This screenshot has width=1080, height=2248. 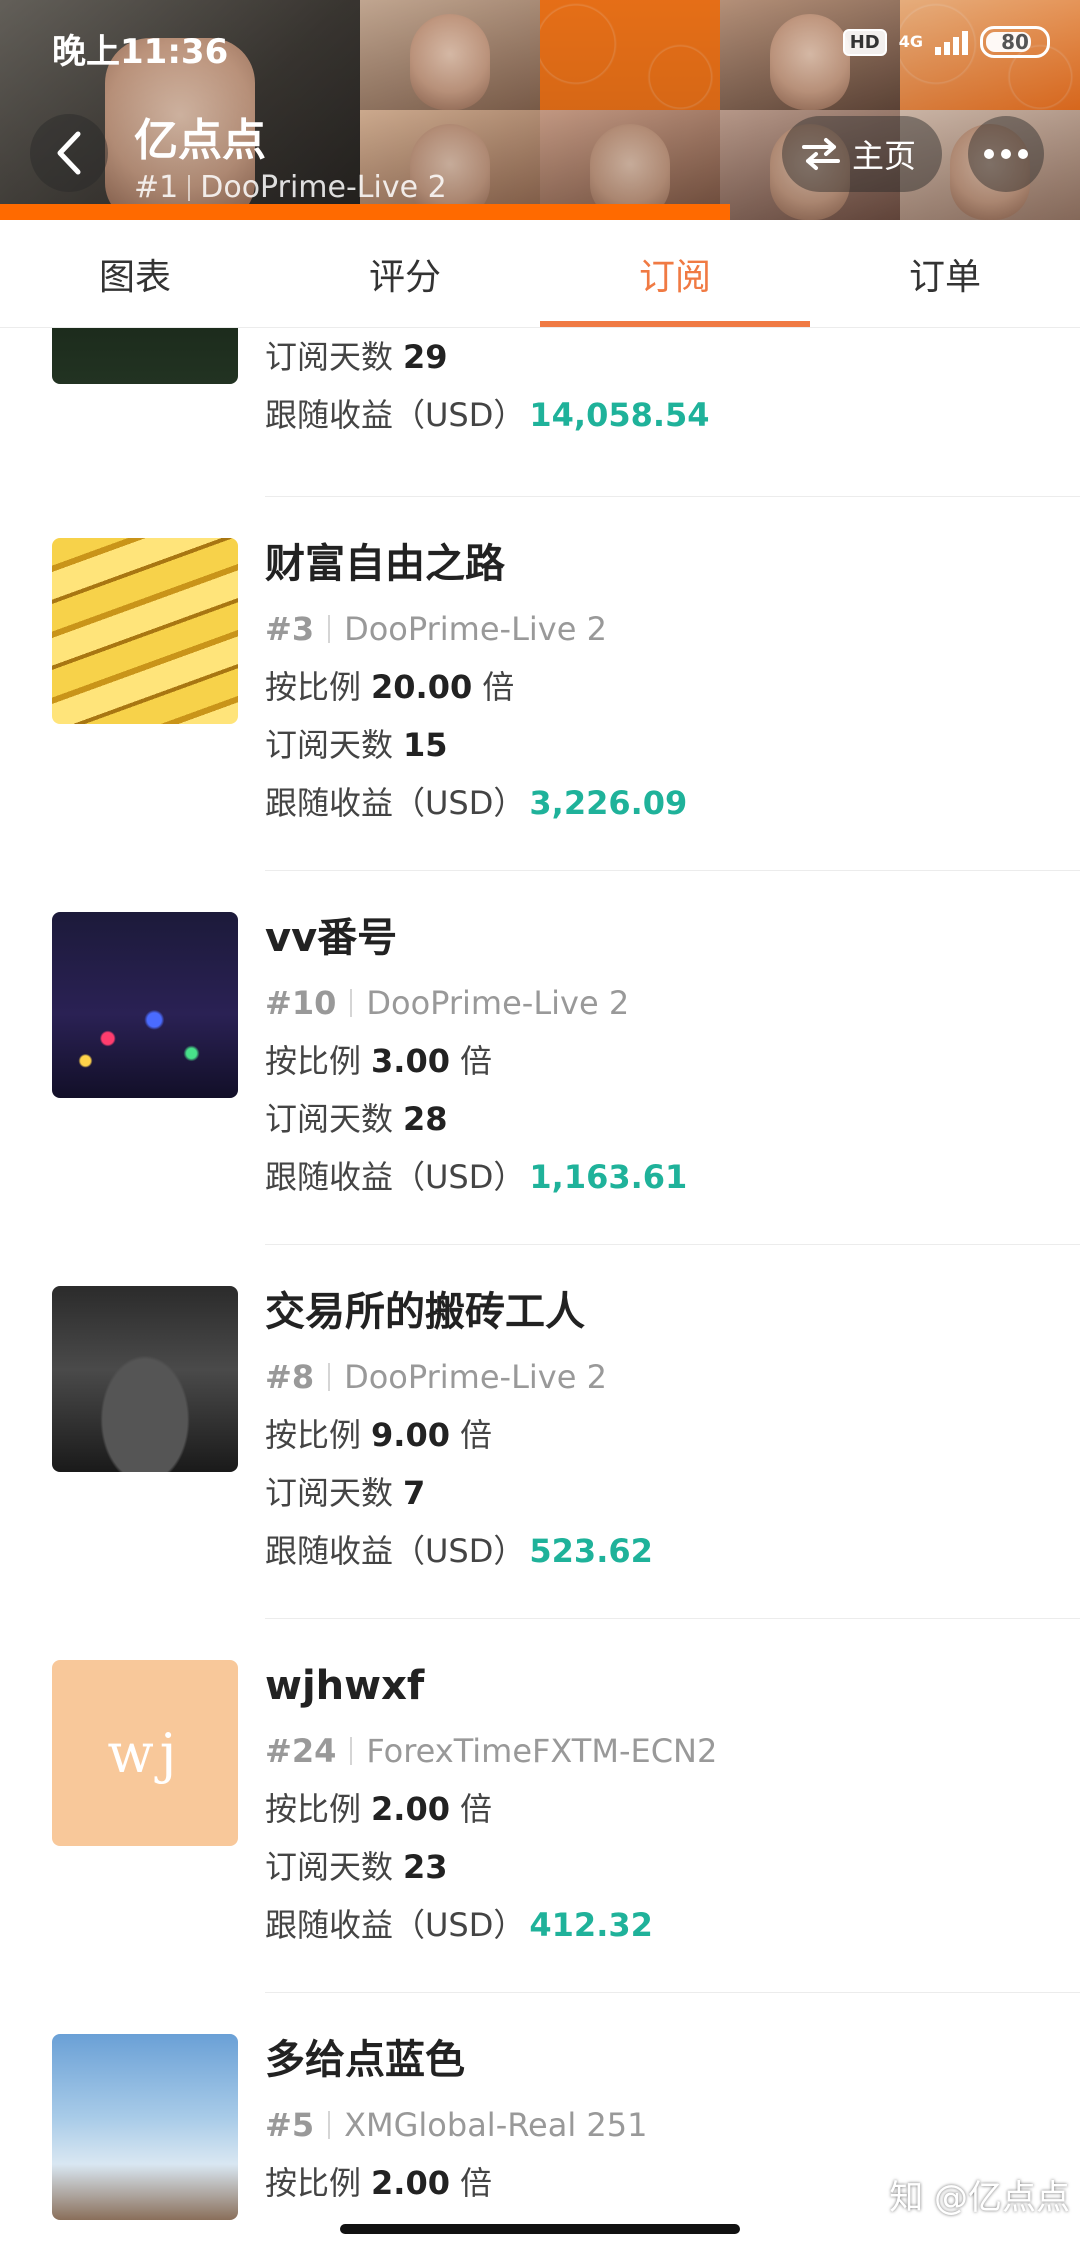 What do you see at coordinates (665, 687) in the screenshot?
I see `item-ratio-row: 按比例 20.00 倍` at bounding box center [665, 687].